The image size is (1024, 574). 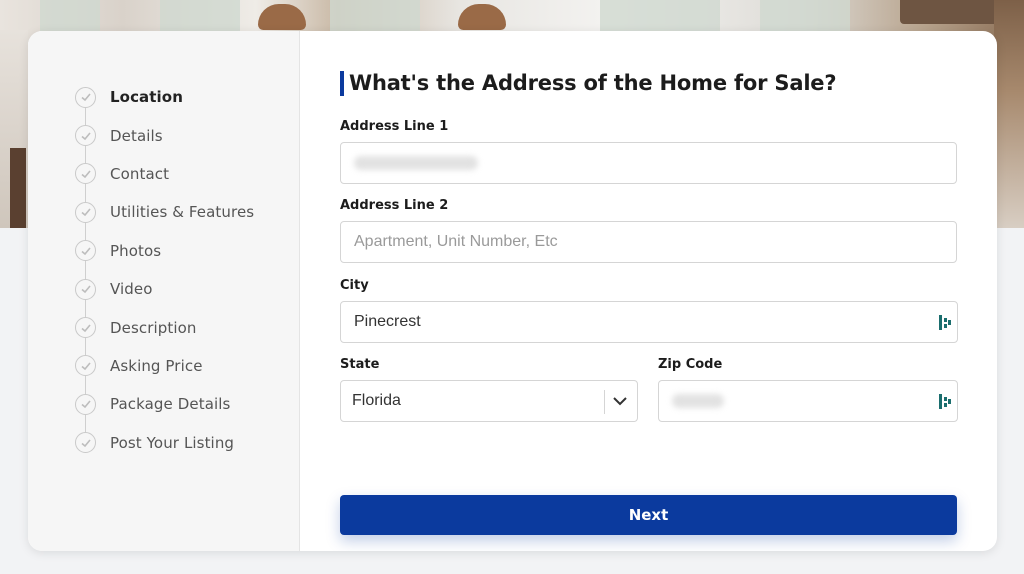 I want to click on step-video: Video, so click(x=164, y=289).